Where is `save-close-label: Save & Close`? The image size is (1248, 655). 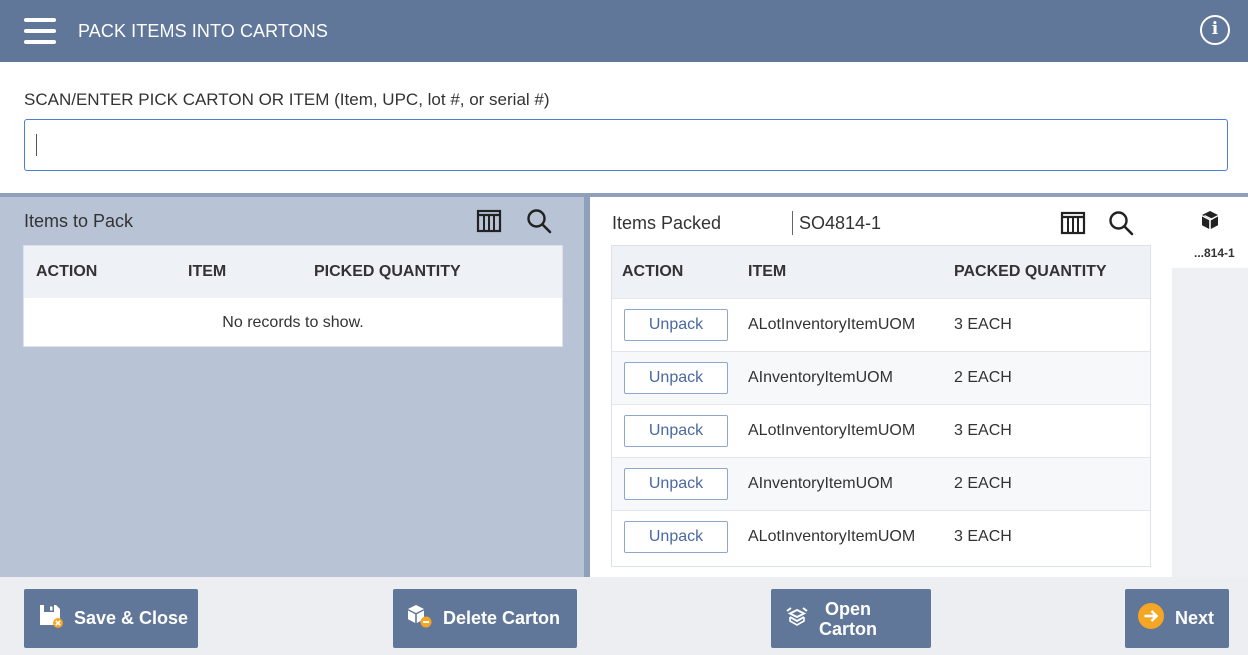
save-close-label: Save & Close is located at coordinates (131, 618).